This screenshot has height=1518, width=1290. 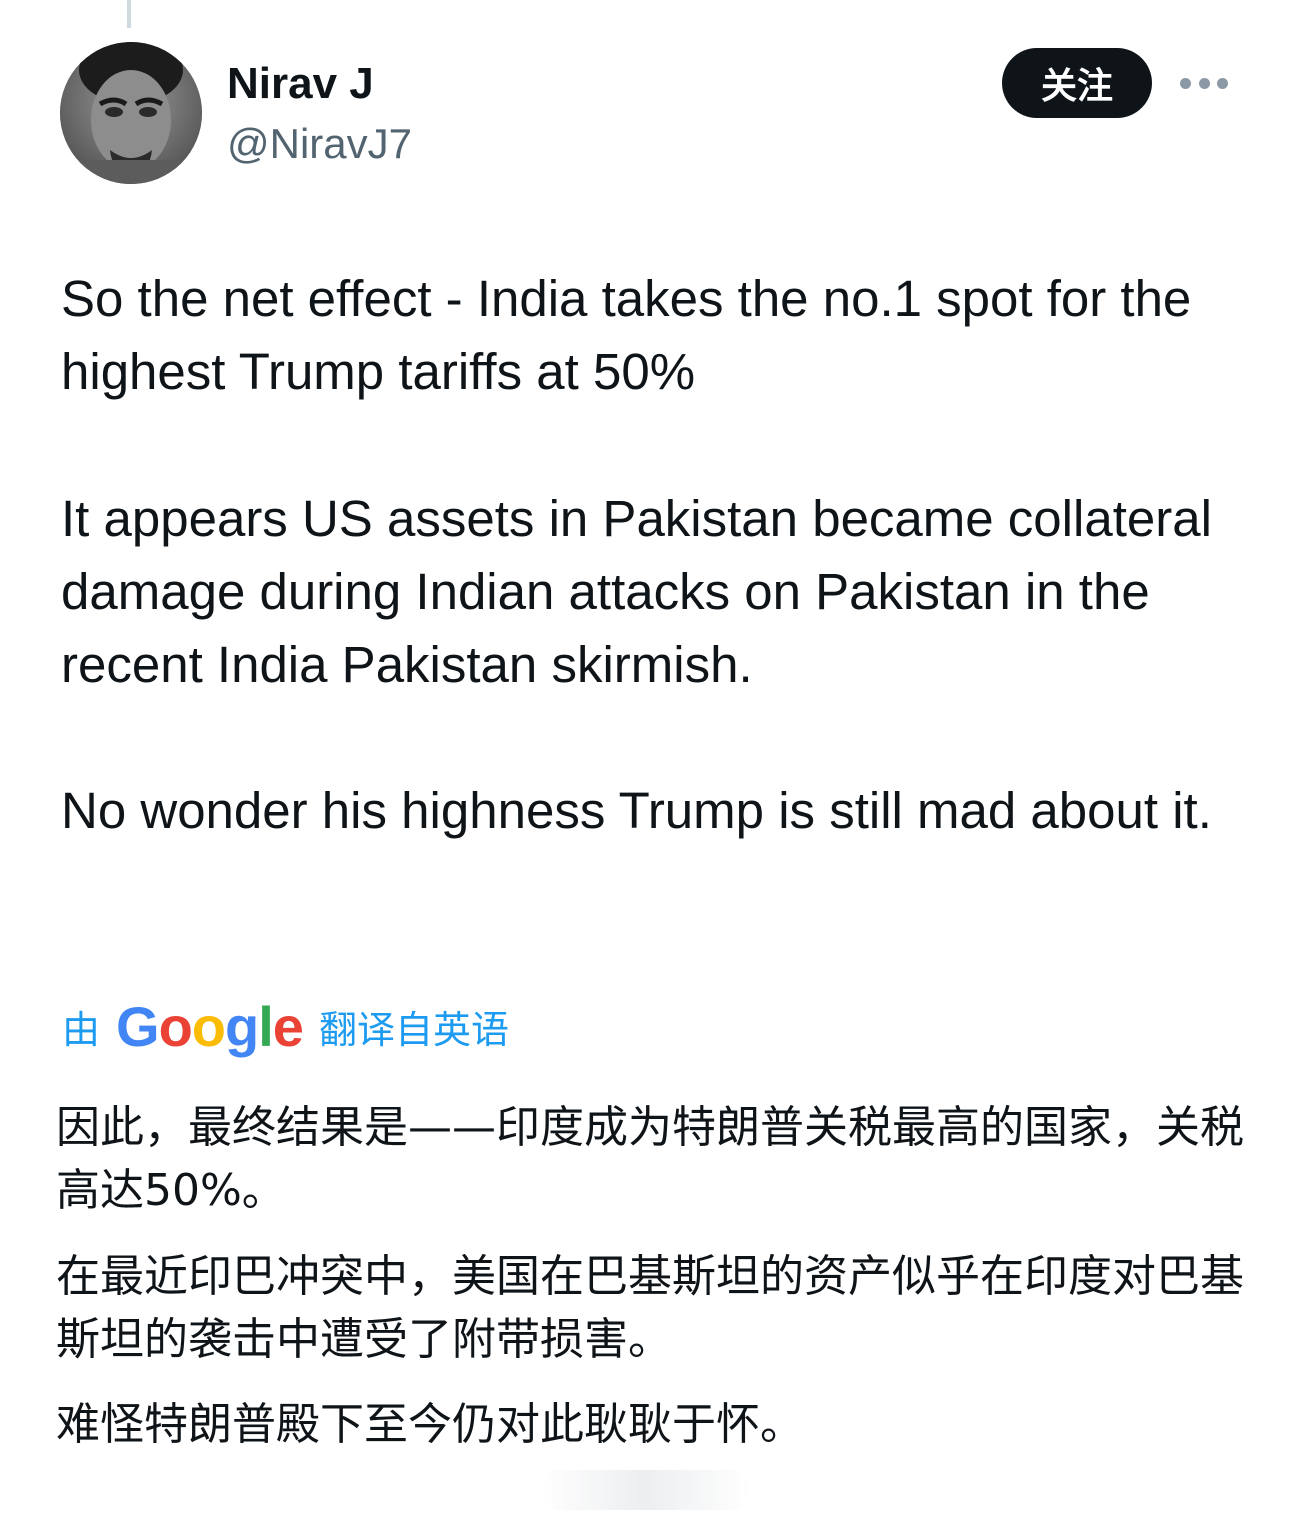 I want to click on google-logo: Google, so click(x=210, y=1026).